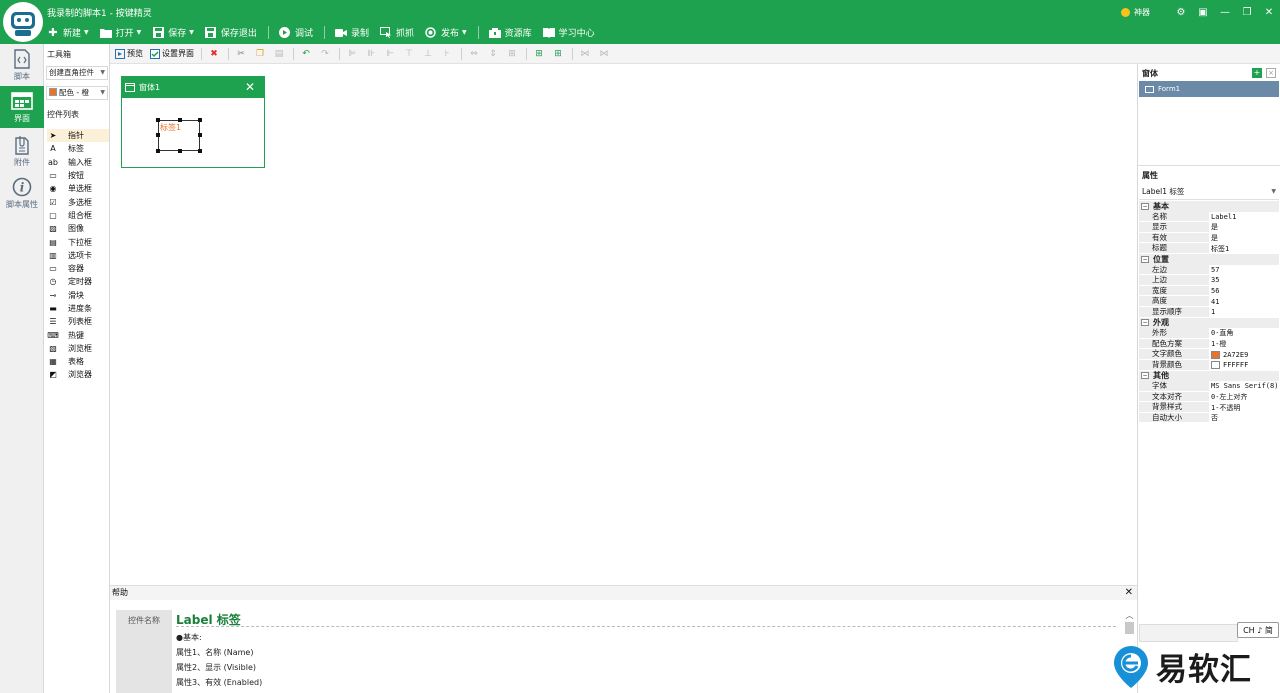 The width and height of the screenshot is (1280, 693). What do you see at coordinates (280, 54) in the screenshot?
I see `paste-button: ▤` at bounding box center [280, 54].